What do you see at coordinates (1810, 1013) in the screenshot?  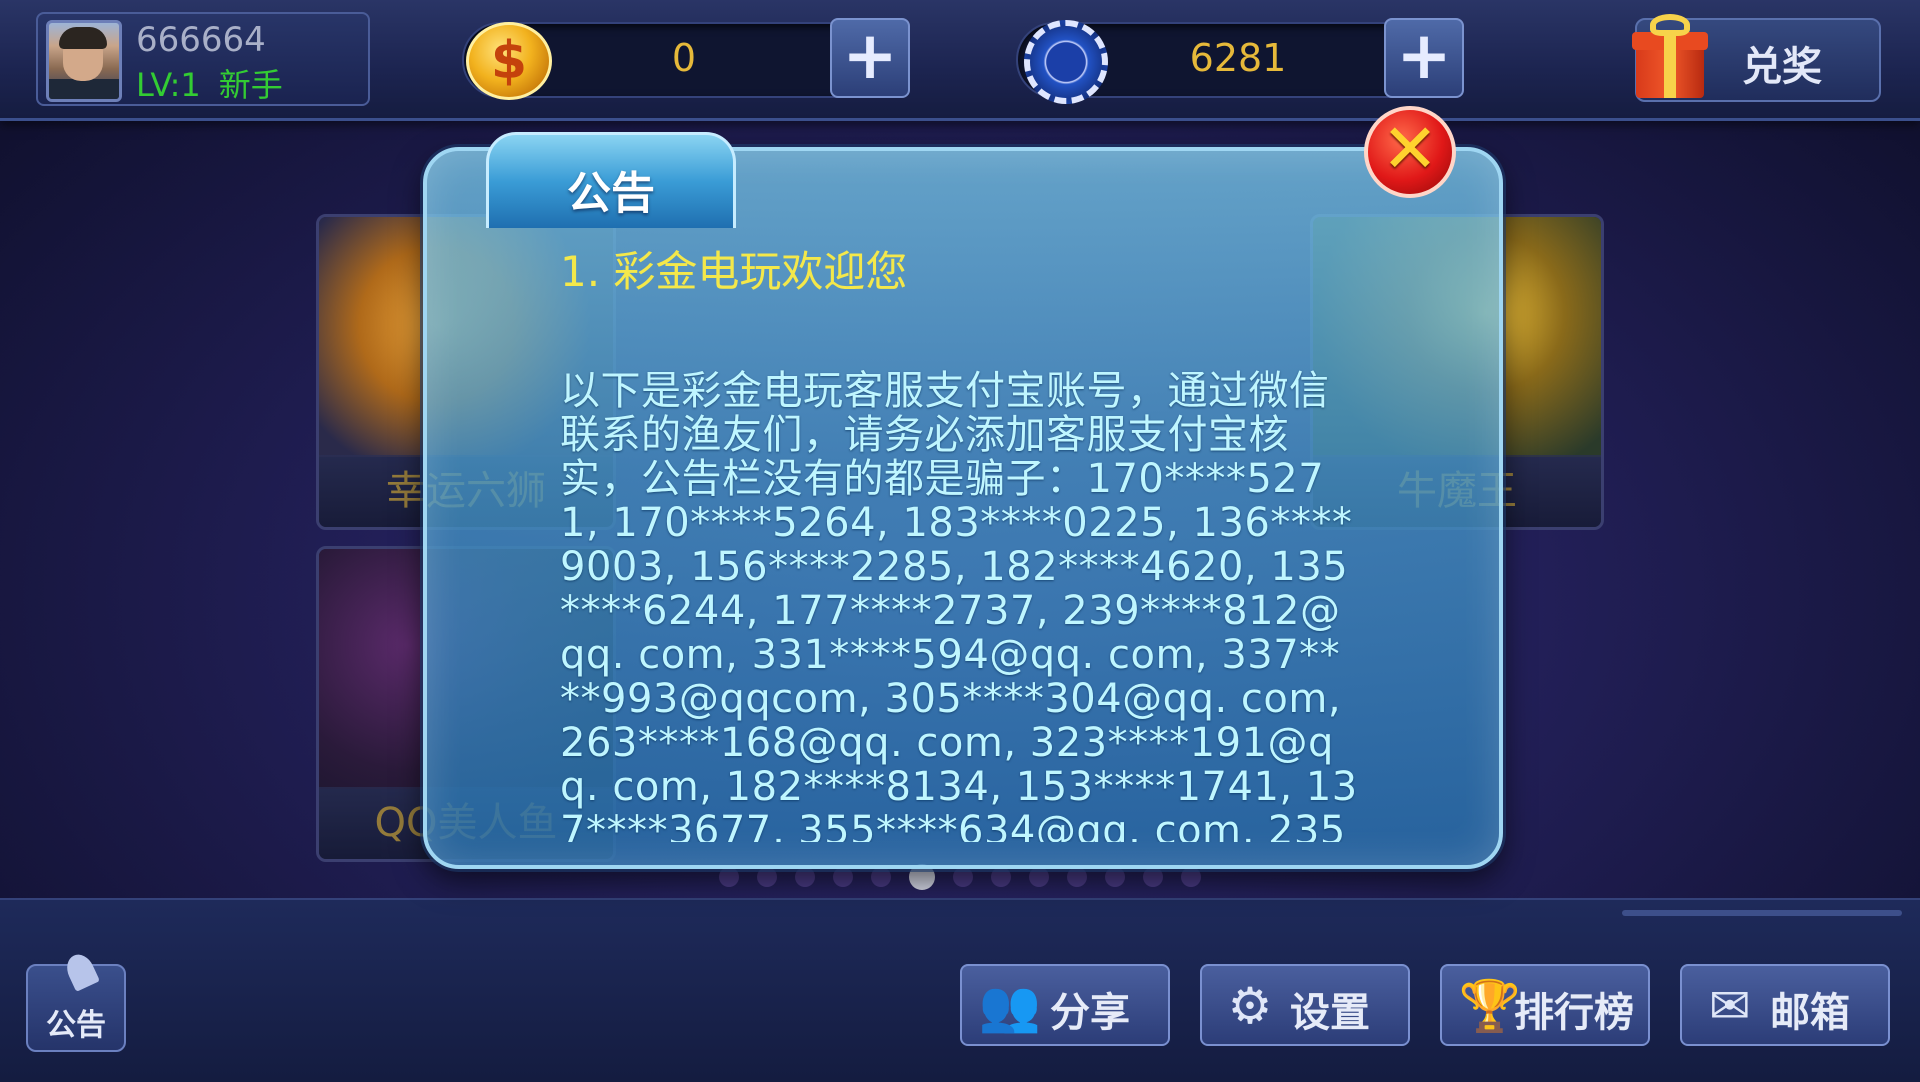 I see `mailbox-label: 邮箱` at bounding box center [1810, 1013].